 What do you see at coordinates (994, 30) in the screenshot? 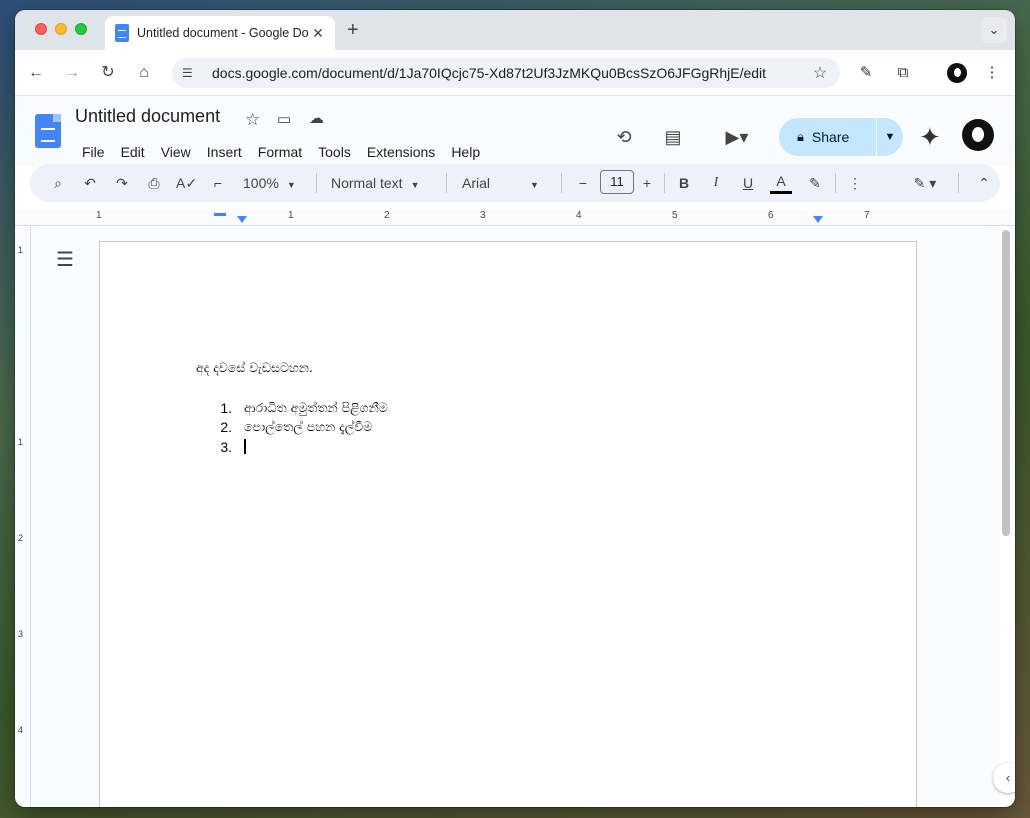
I see `tab-search-chevron-icon: ⌄` at bounding box center [994, 30].